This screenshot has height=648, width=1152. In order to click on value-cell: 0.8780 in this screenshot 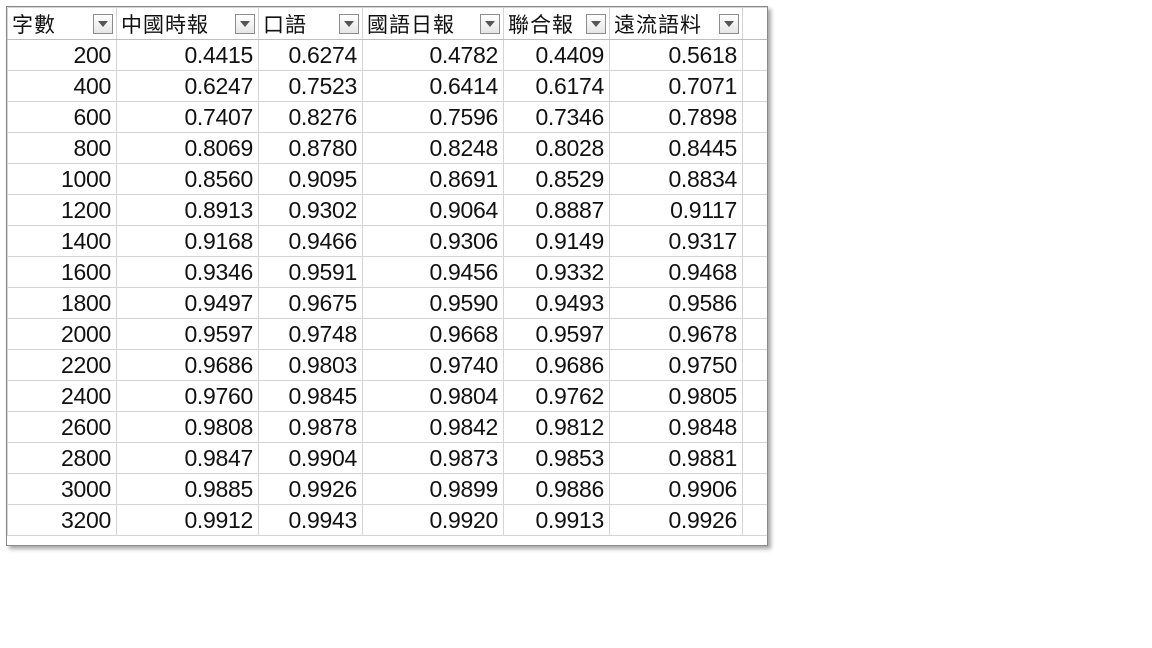, I will do `click(310, 148)`.